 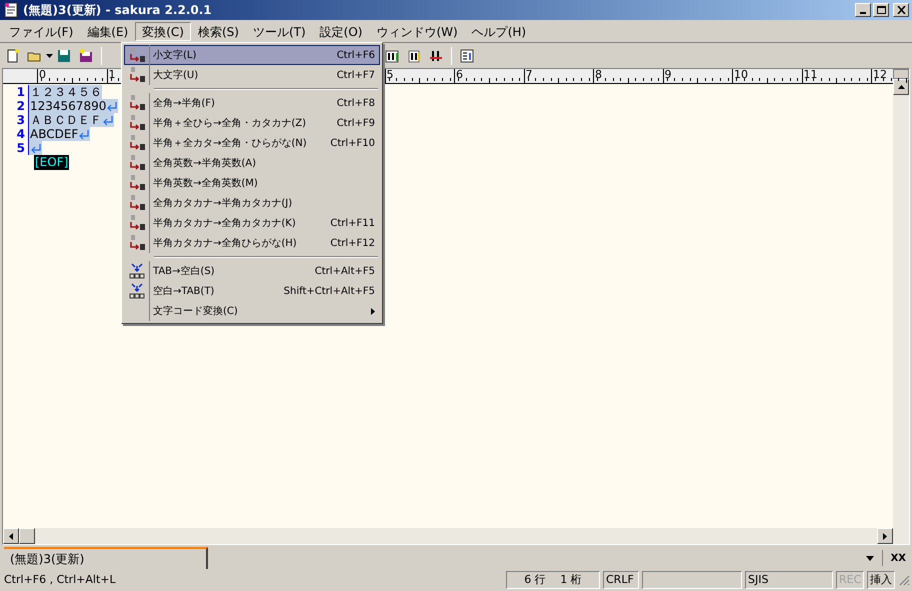 What do you see at coordinates (13, 56) in the screenshot?
I see `new-file-icon` at bounding box center [13, 56].